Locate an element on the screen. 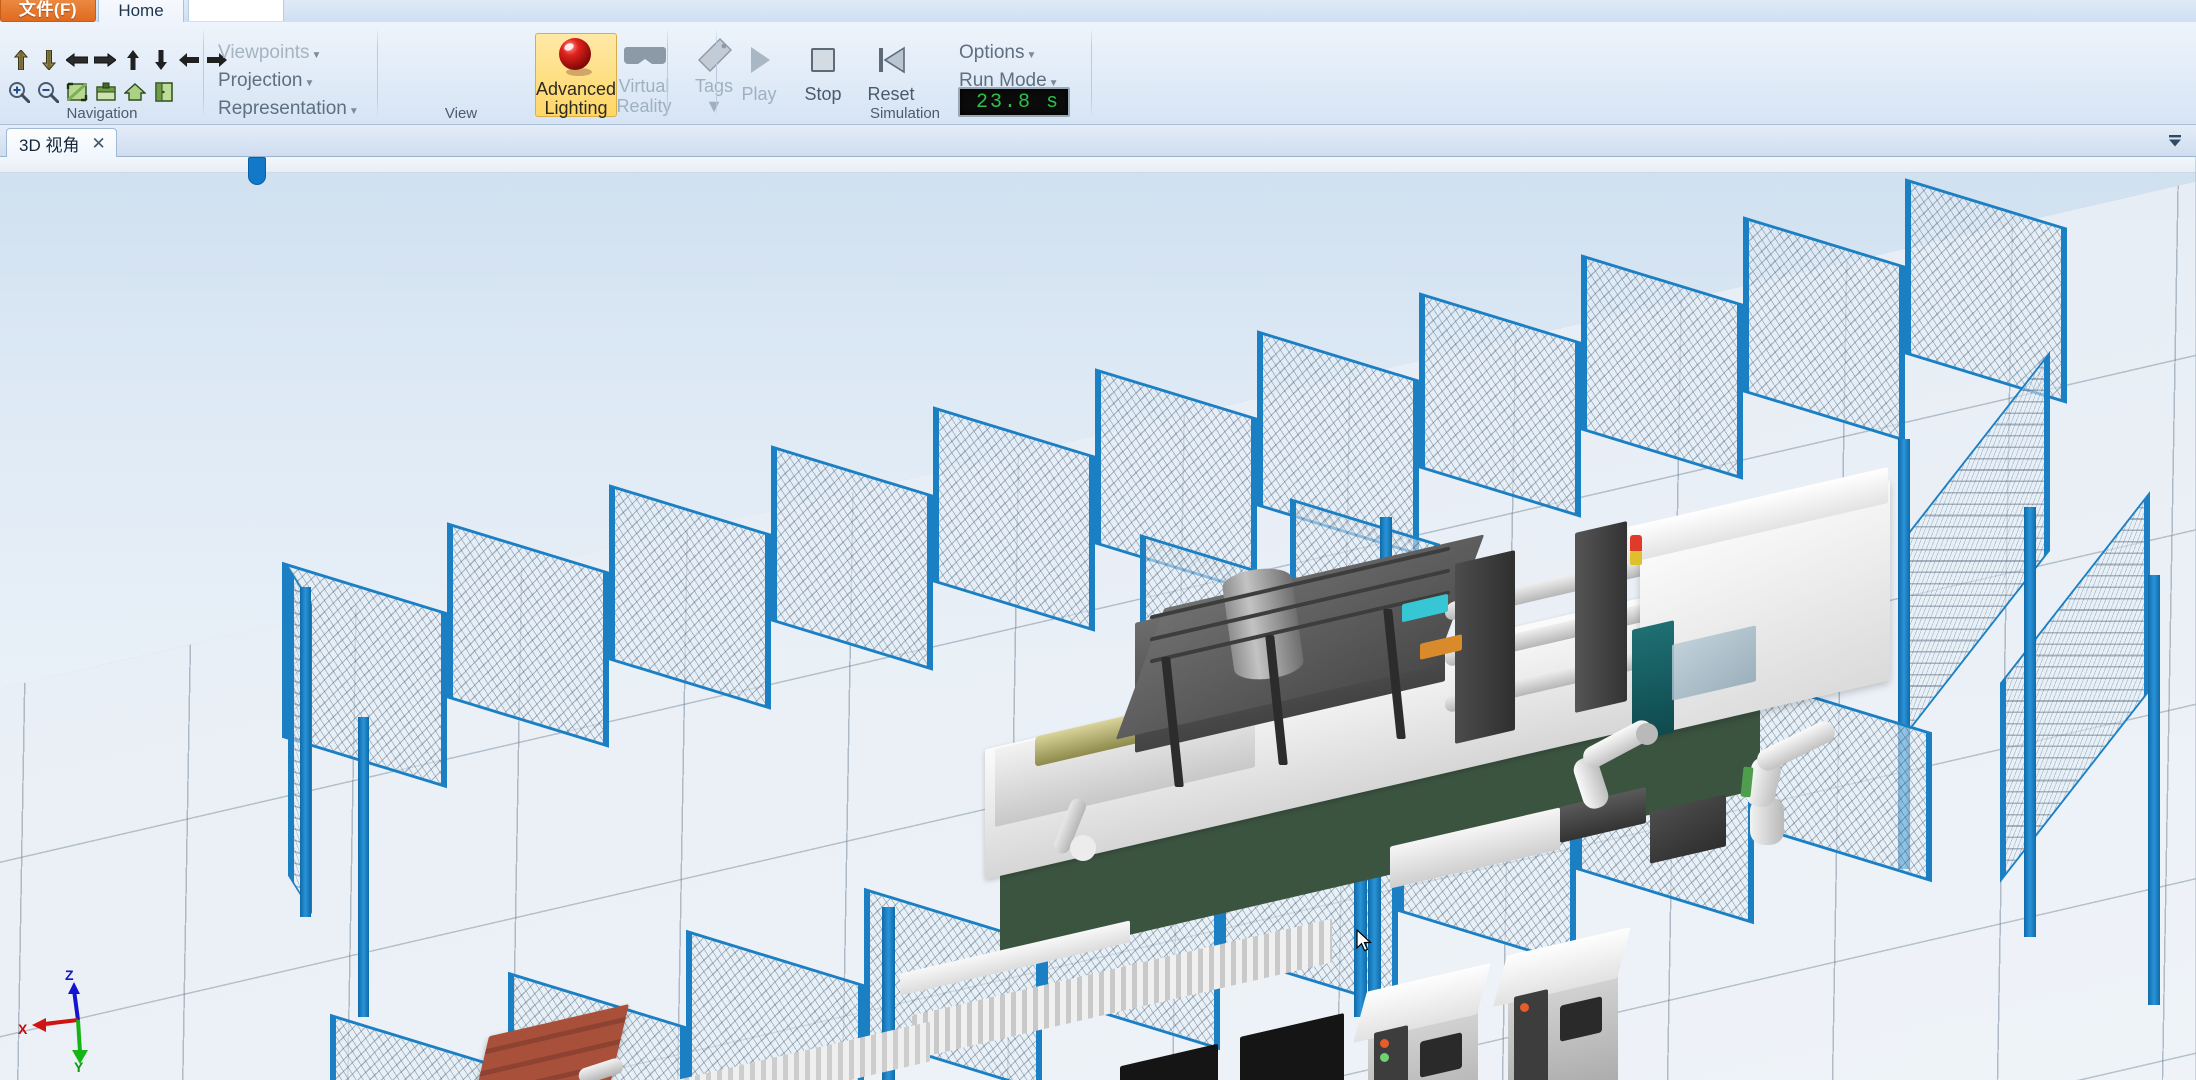  document-tab-3d-view: 3D 视角 ✕ is located at coordinates (61, 142).